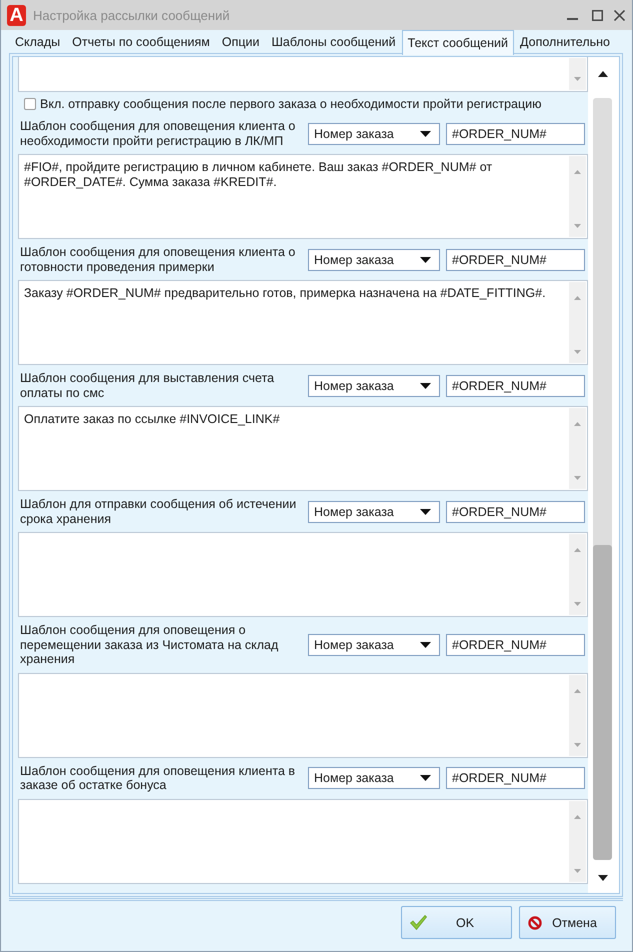 Image resolution: width=633 pixels, height=952 pixels. What do you see at coordinates (567, 922) in the screenshot?
I see `cancel-button: Отмена` at bounding box center [567, 922].